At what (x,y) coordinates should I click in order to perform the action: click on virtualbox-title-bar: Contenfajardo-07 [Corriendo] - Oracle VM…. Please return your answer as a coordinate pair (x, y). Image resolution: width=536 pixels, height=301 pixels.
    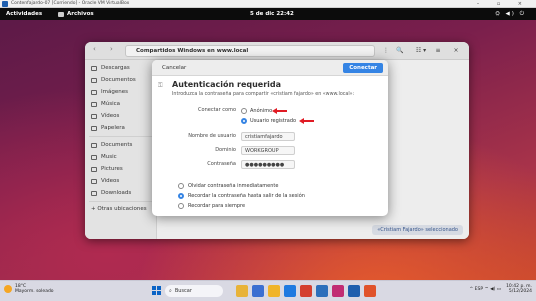
    Looking at the image, I should click on (268, 4).